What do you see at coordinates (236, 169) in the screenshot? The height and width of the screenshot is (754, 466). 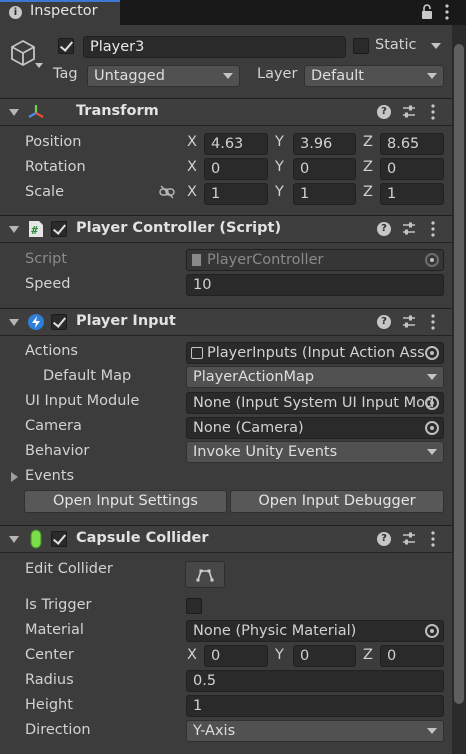 I see `rotation-x-field: 0` at bounding box center [236, 169].